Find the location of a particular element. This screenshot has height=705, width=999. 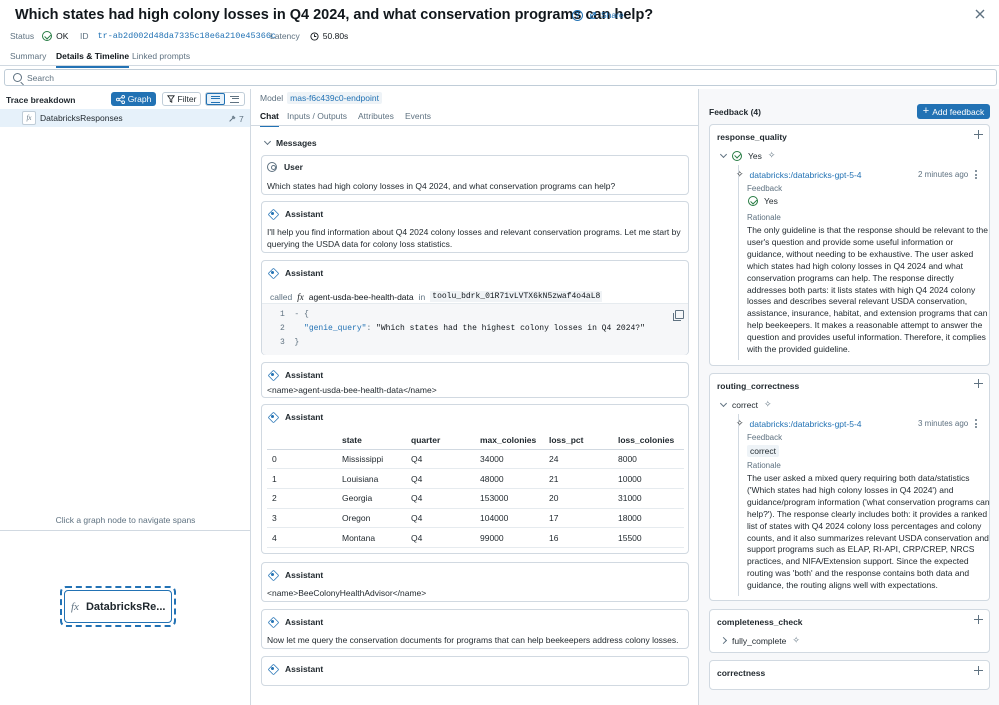

table-header: max_colonies is located at coordinates (509, 440).